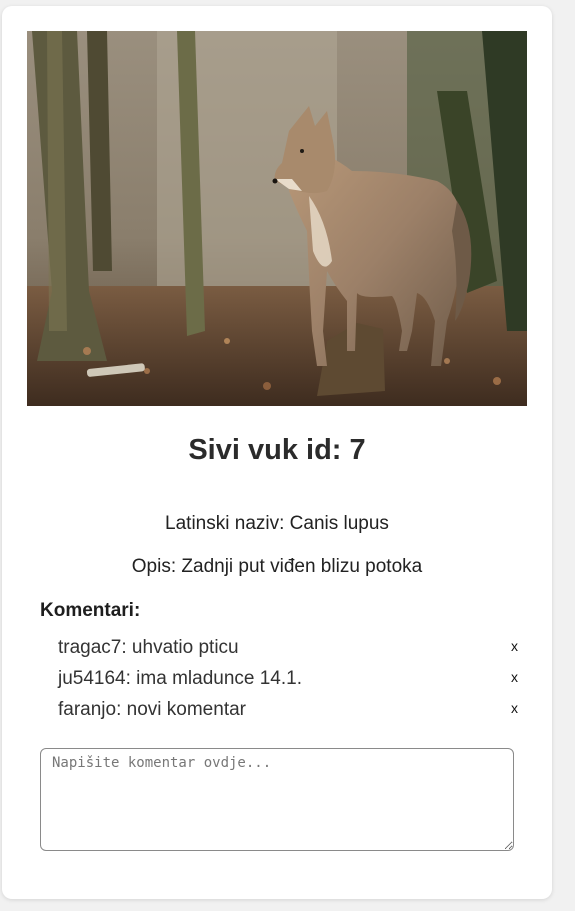 Image resolution: width=575 pixels, height=911 pixels. What do you see at coordinates (280, 647) in the screenshot?
I see `comment-item: tragac7: uhvatio pticu x` at bounding box center [280, 647].